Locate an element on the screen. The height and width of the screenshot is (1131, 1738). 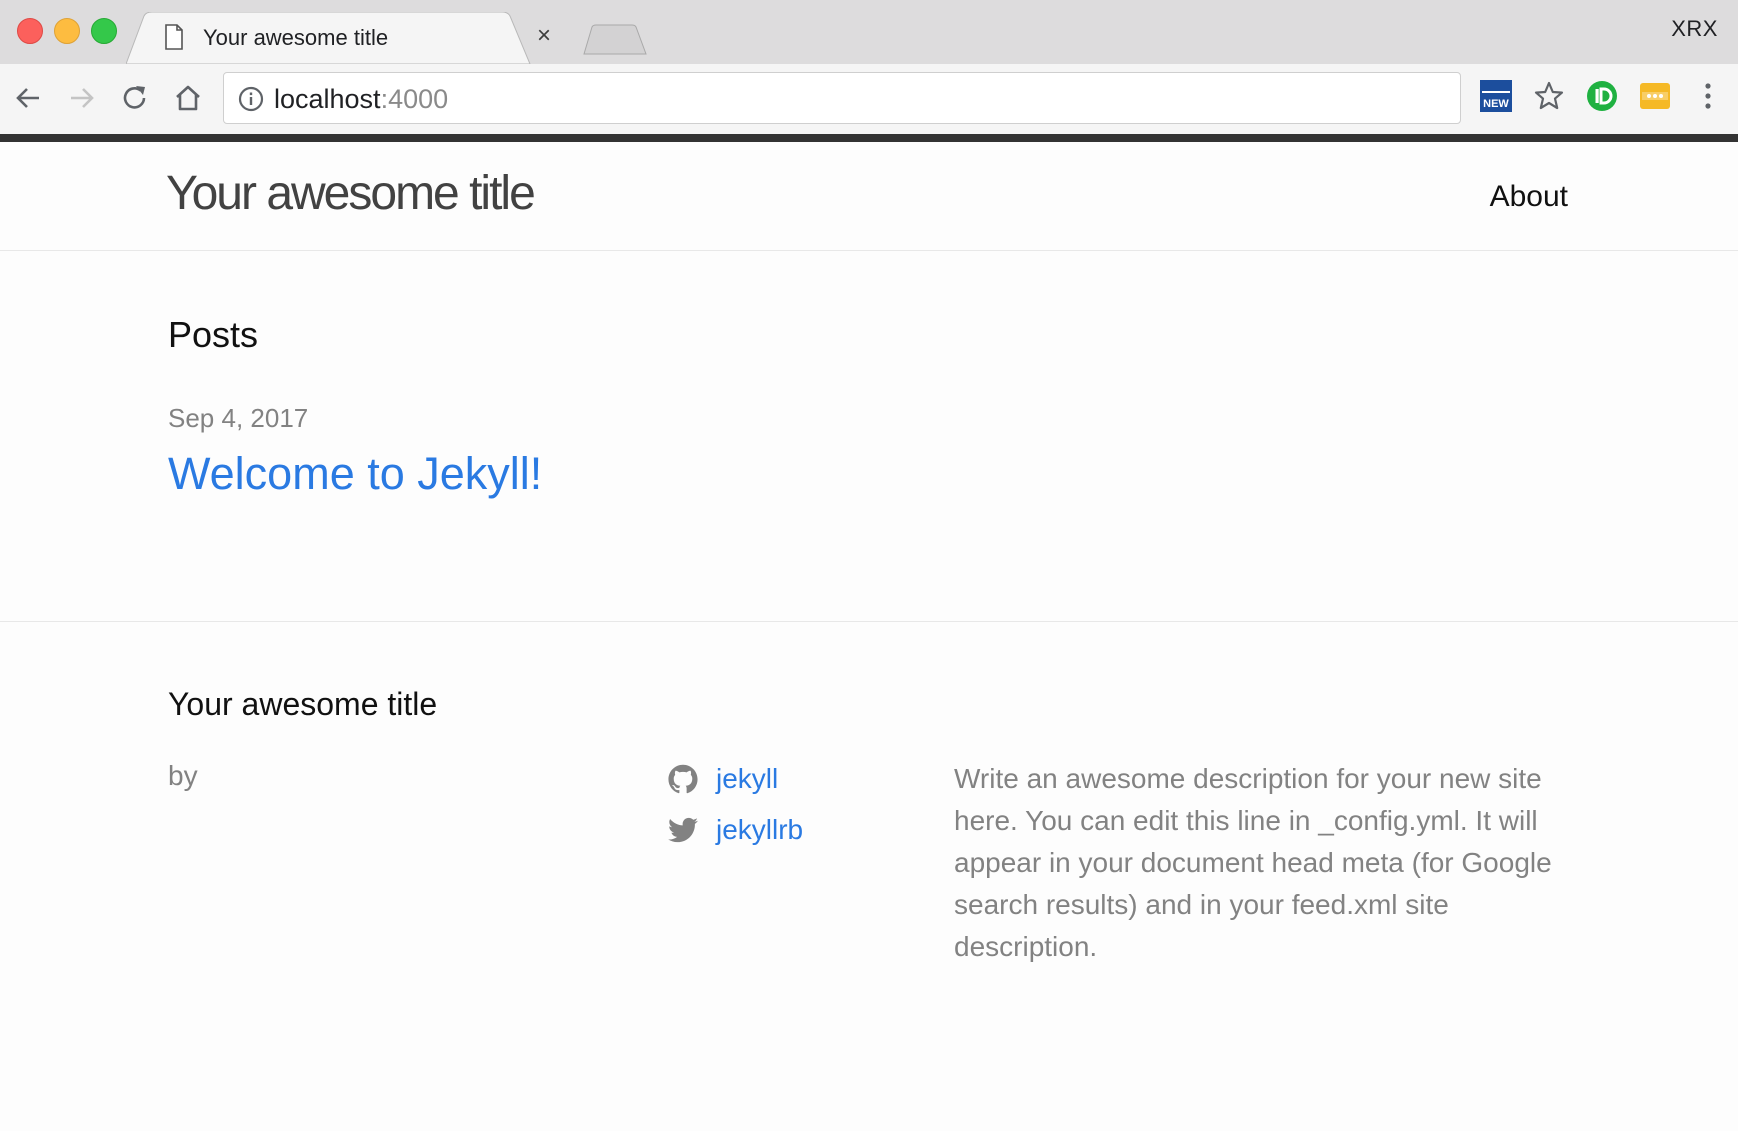
back-arrow-icon is located at coordinates (27, 98).